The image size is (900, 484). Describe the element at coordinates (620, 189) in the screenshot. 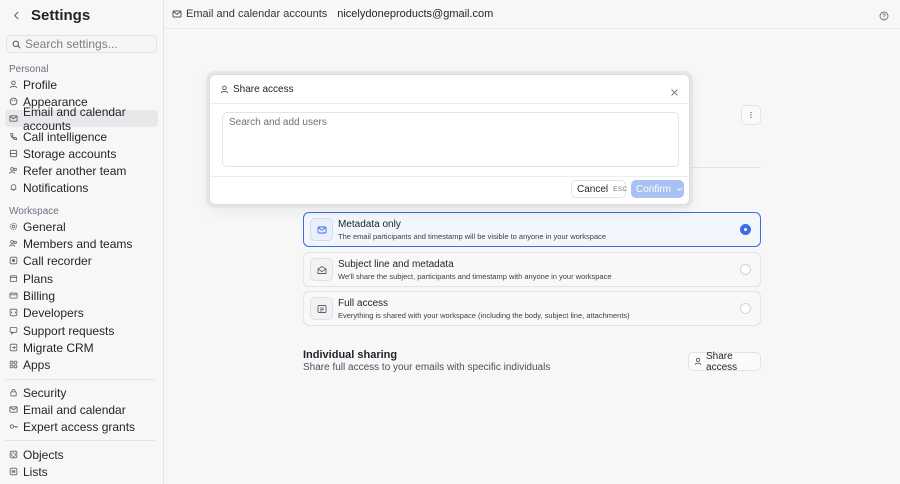

I see `esc-shortcut-hint: ESC` at that location.